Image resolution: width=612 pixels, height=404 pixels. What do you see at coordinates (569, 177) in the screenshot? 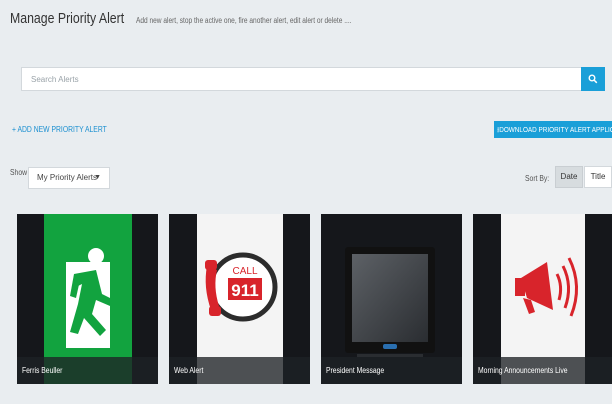
I see `sort-date-button: Date` at bounding box center [569, 177].